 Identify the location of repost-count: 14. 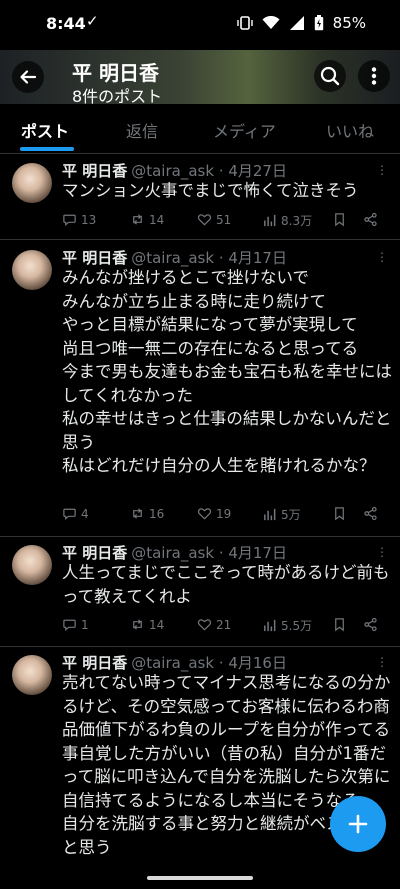
(157, 219).